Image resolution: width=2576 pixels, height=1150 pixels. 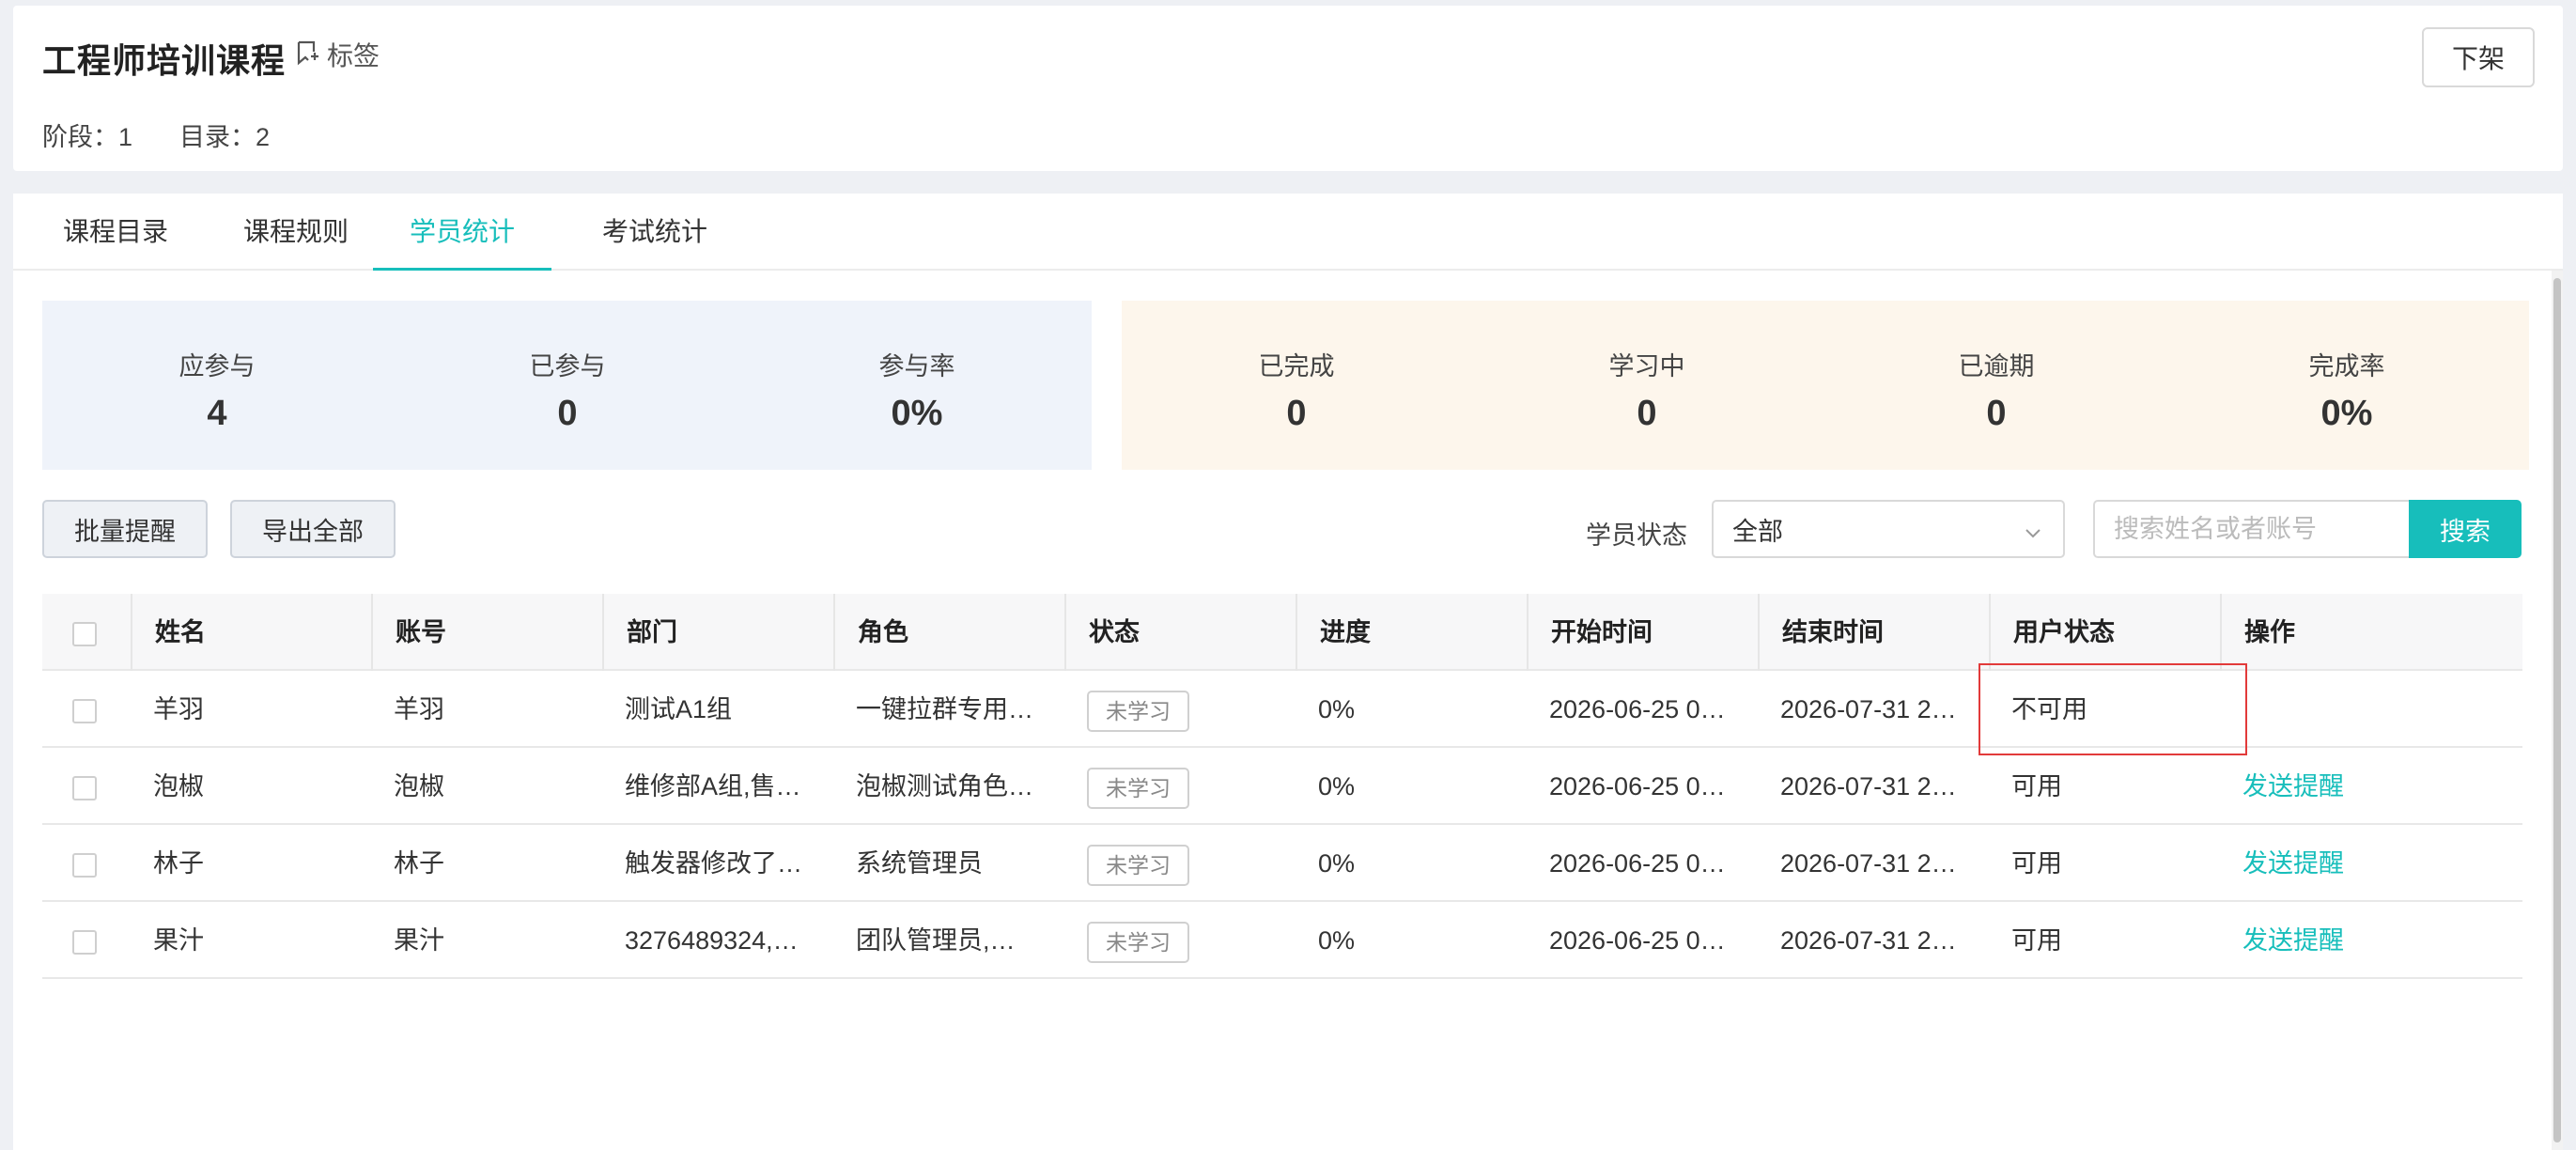 I want to click on send-reminder-link, so click(x=2371, y=709).